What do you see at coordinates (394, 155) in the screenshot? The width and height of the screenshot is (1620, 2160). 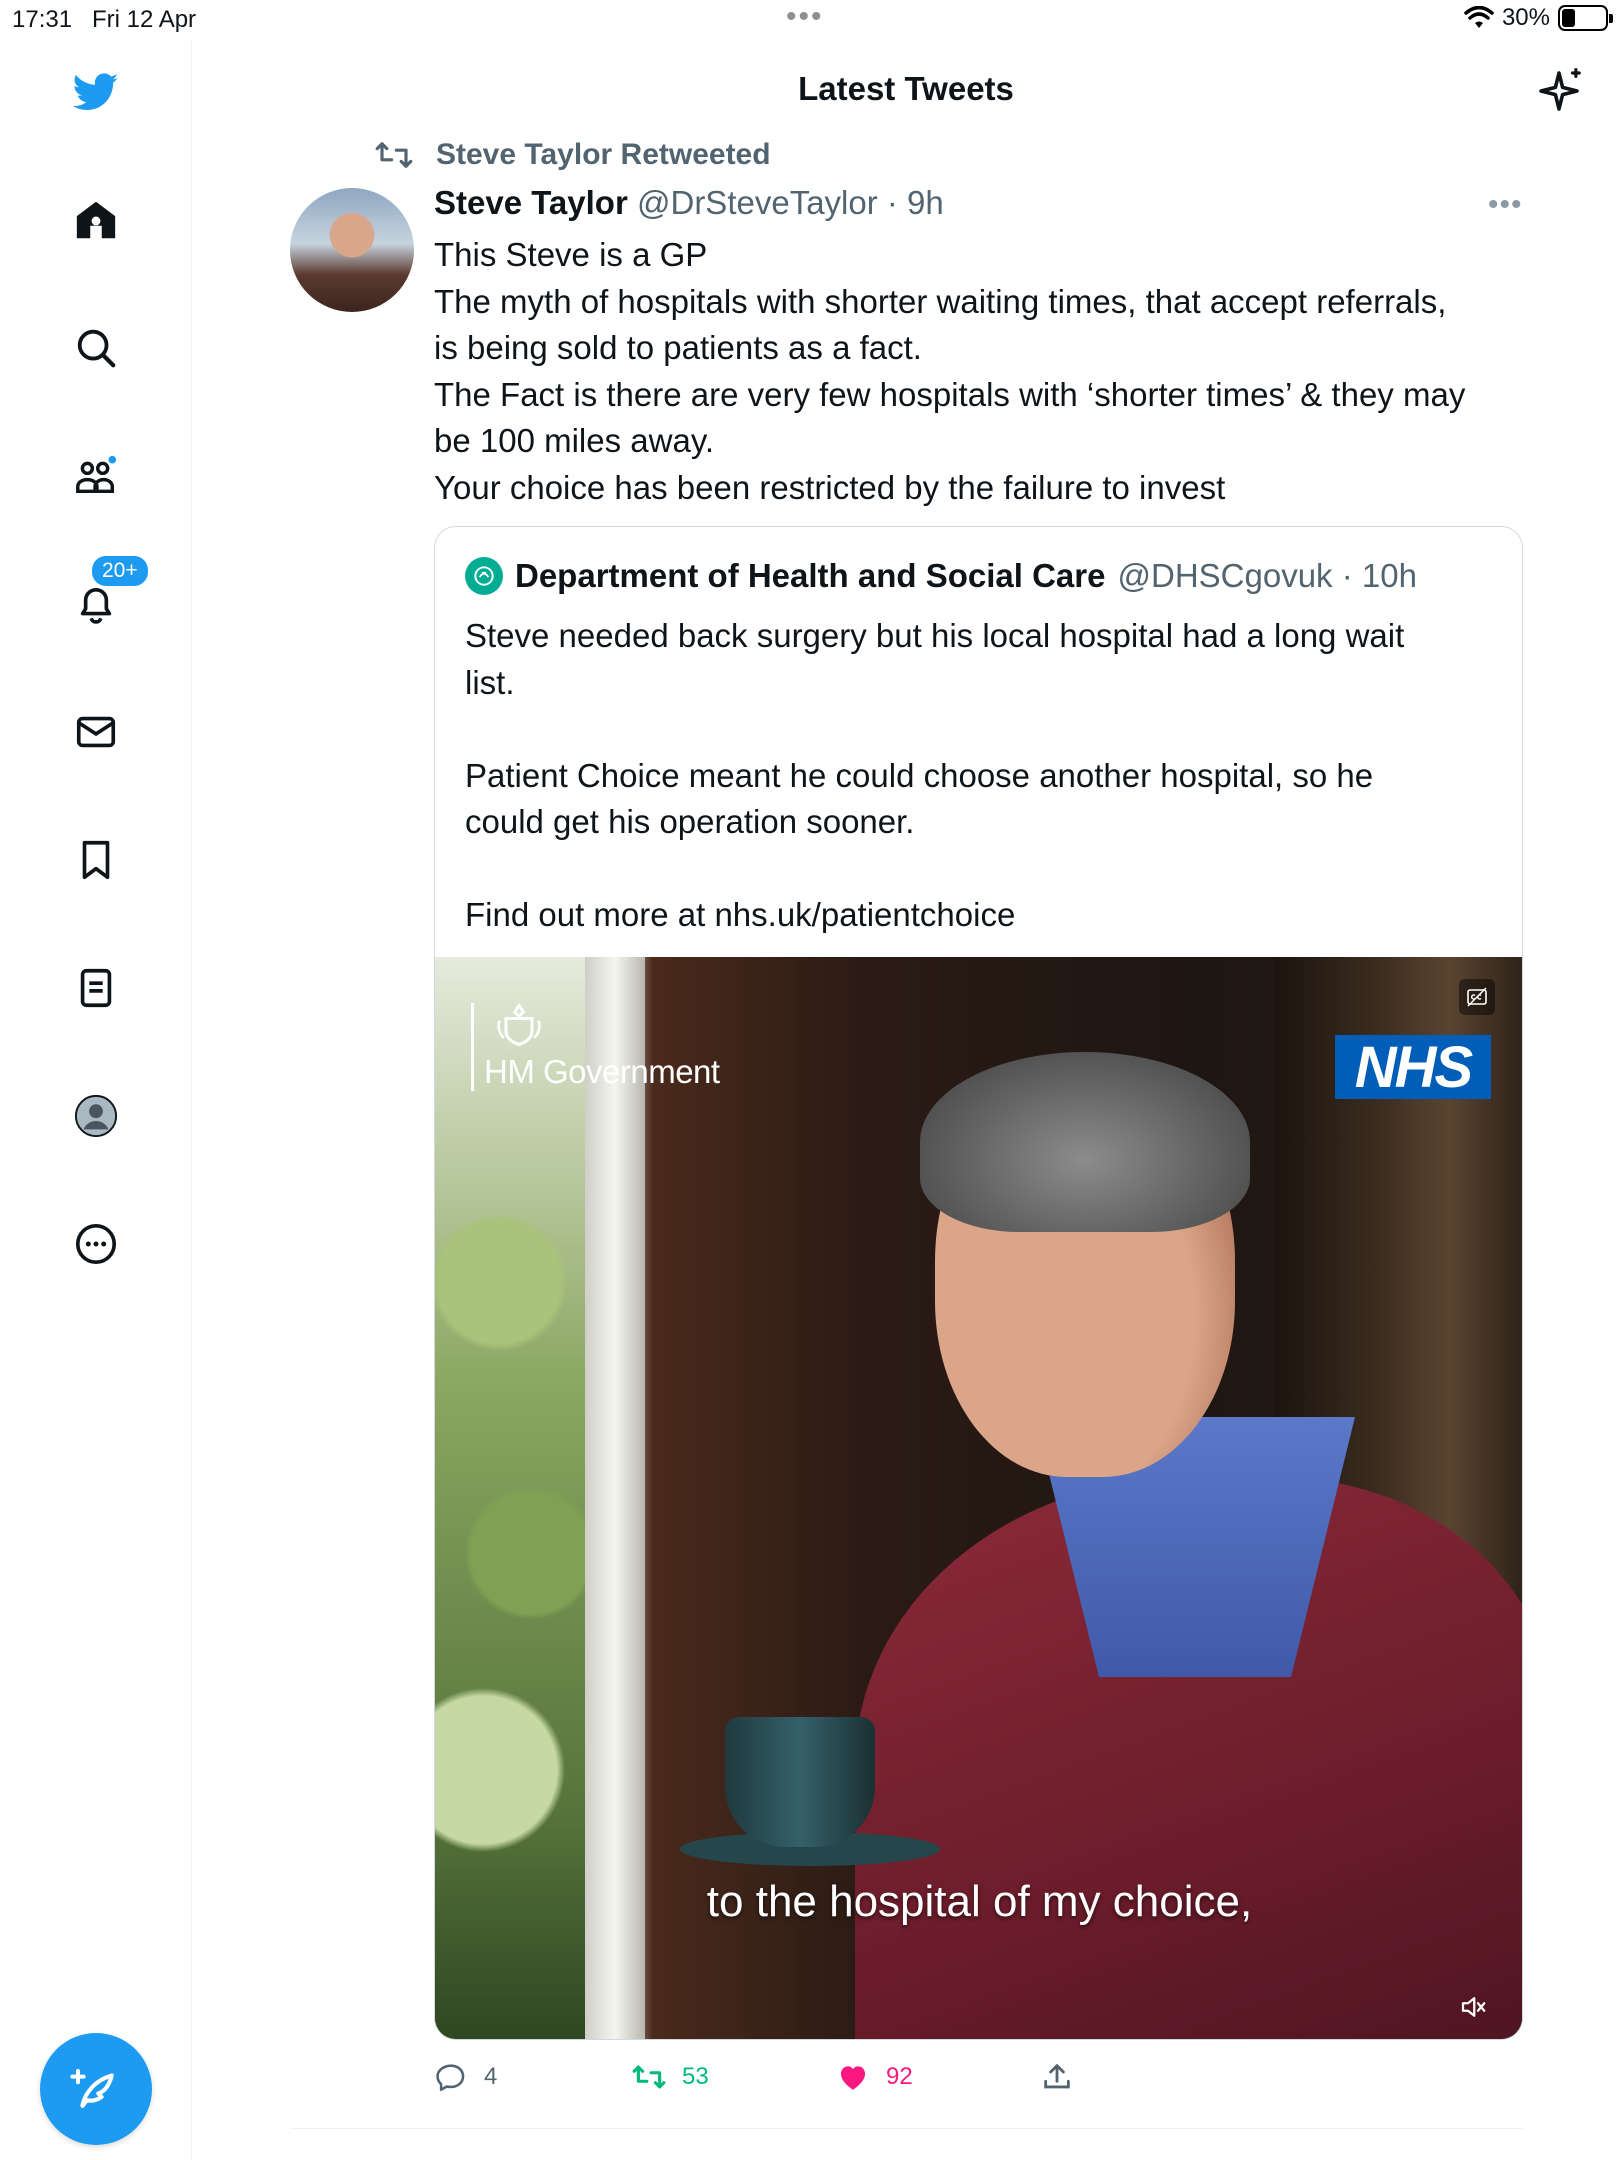 I see `retweet-icon` at bounding box center [394, 155].